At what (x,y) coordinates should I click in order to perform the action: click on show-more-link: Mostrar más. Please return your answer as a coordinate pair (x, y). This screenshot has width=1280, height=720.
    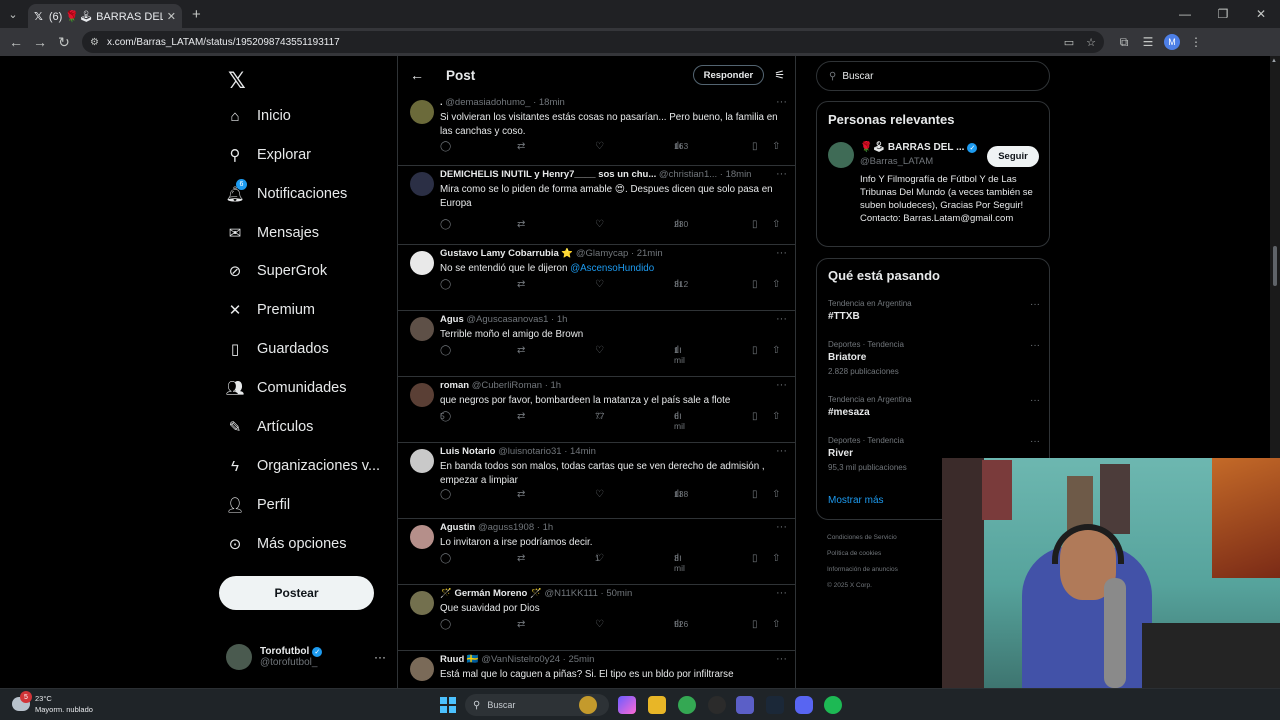
    Looking at the image, I should click on (856, 500).